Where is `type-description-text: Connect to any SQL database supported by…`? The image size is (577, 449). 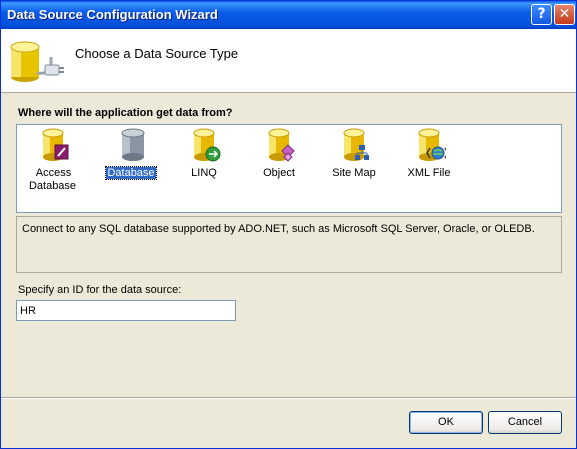 type-description-text: Connect to any SQL database supported by… is located at coordinates (278, 229).